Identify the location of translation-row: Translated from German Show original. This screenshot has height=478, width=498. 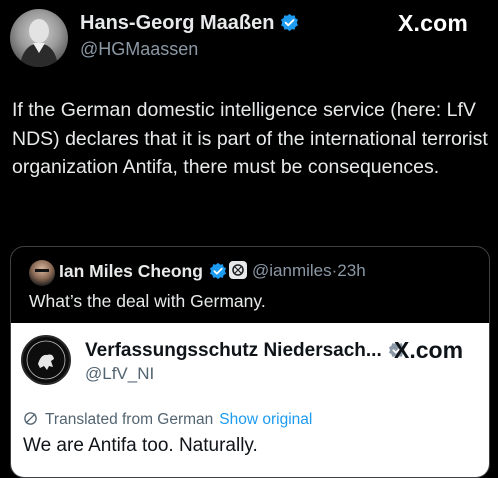
(167, 420).